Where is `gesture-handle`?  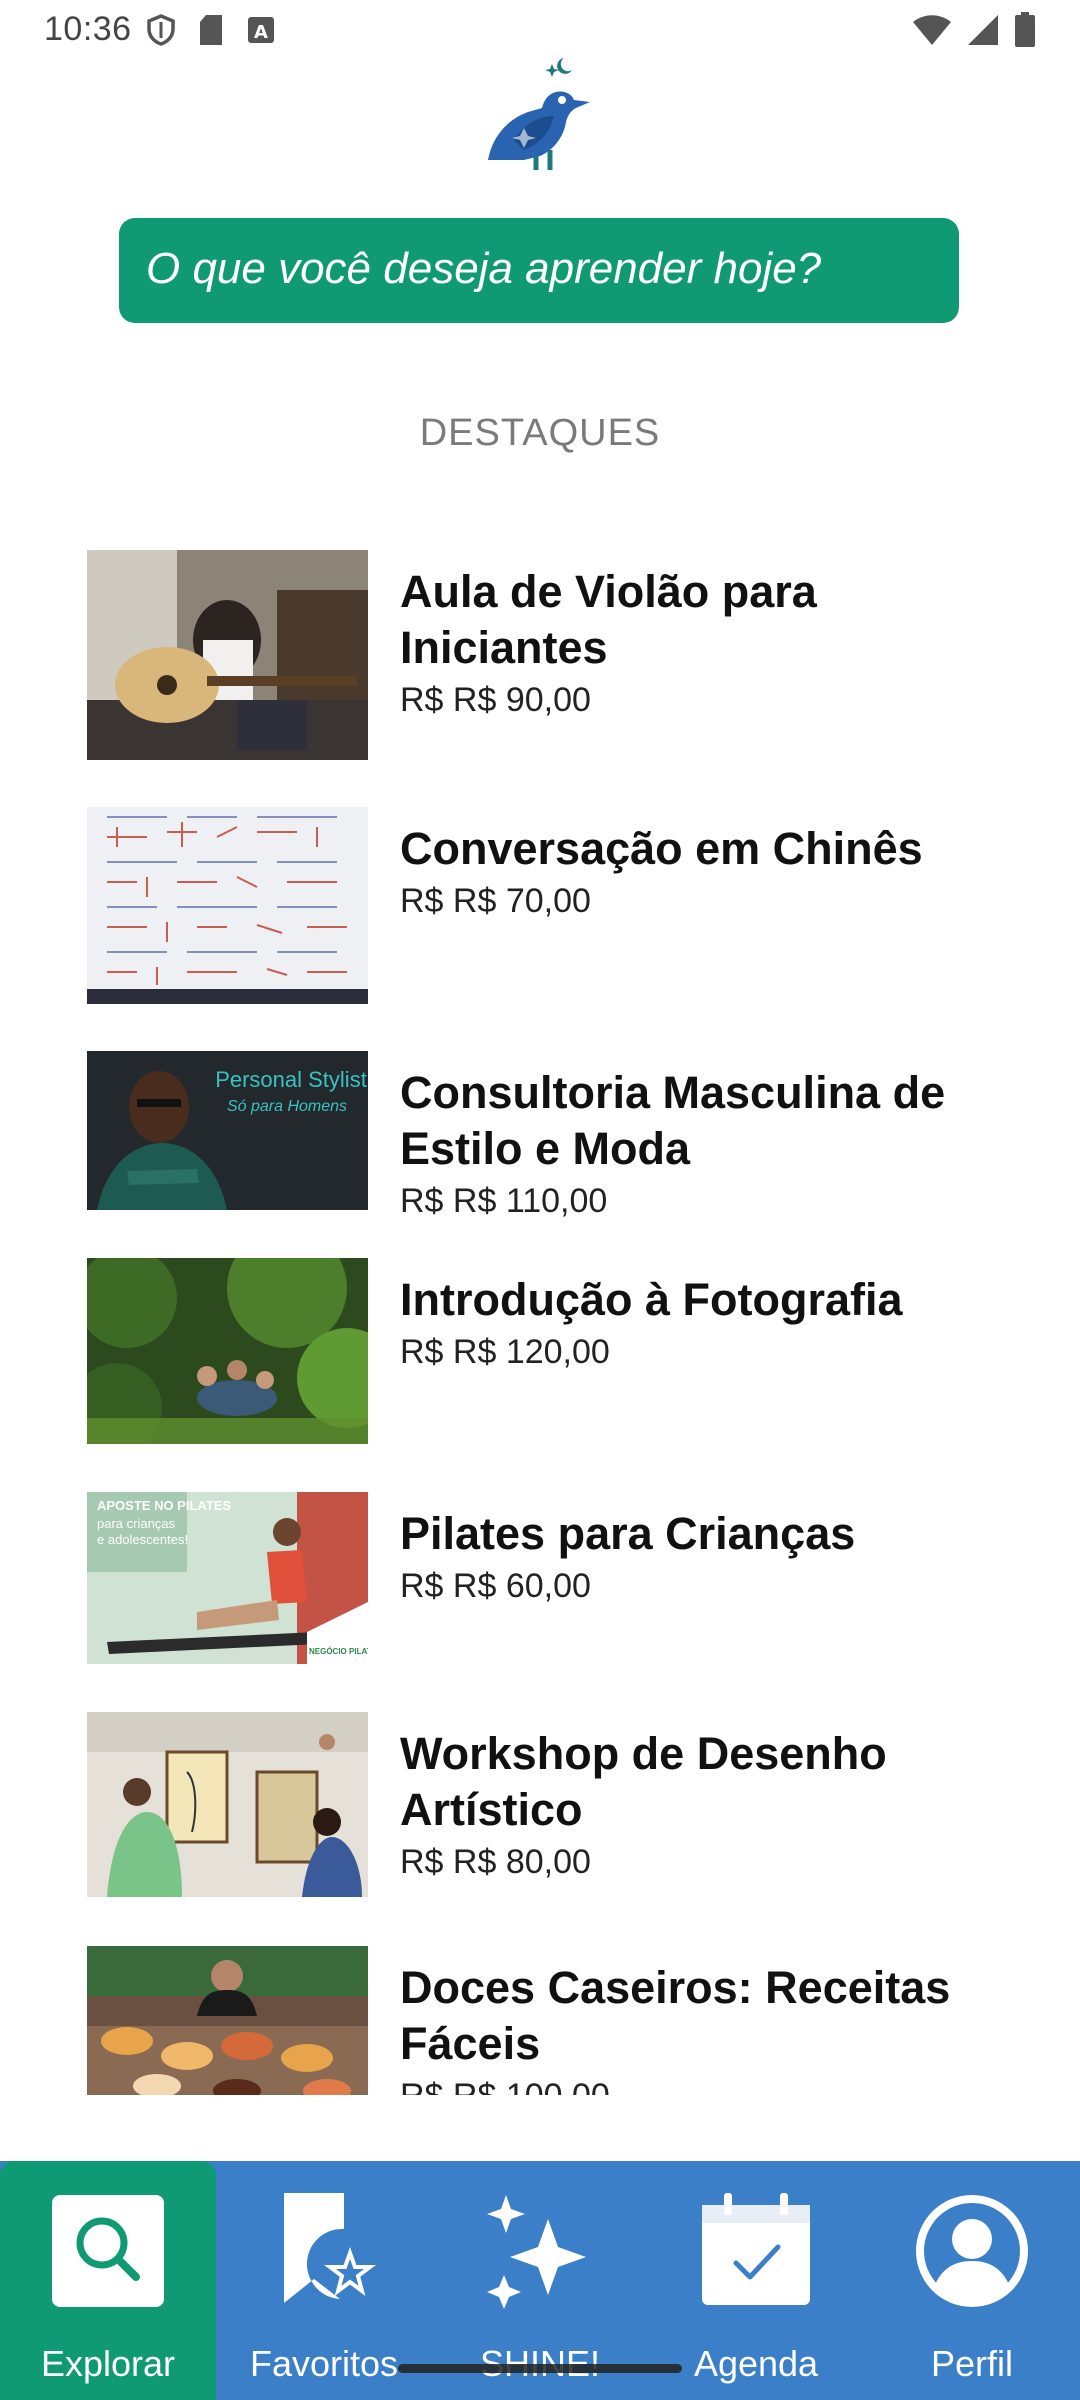 gesture-handle is located at coordinates (540, 2368).